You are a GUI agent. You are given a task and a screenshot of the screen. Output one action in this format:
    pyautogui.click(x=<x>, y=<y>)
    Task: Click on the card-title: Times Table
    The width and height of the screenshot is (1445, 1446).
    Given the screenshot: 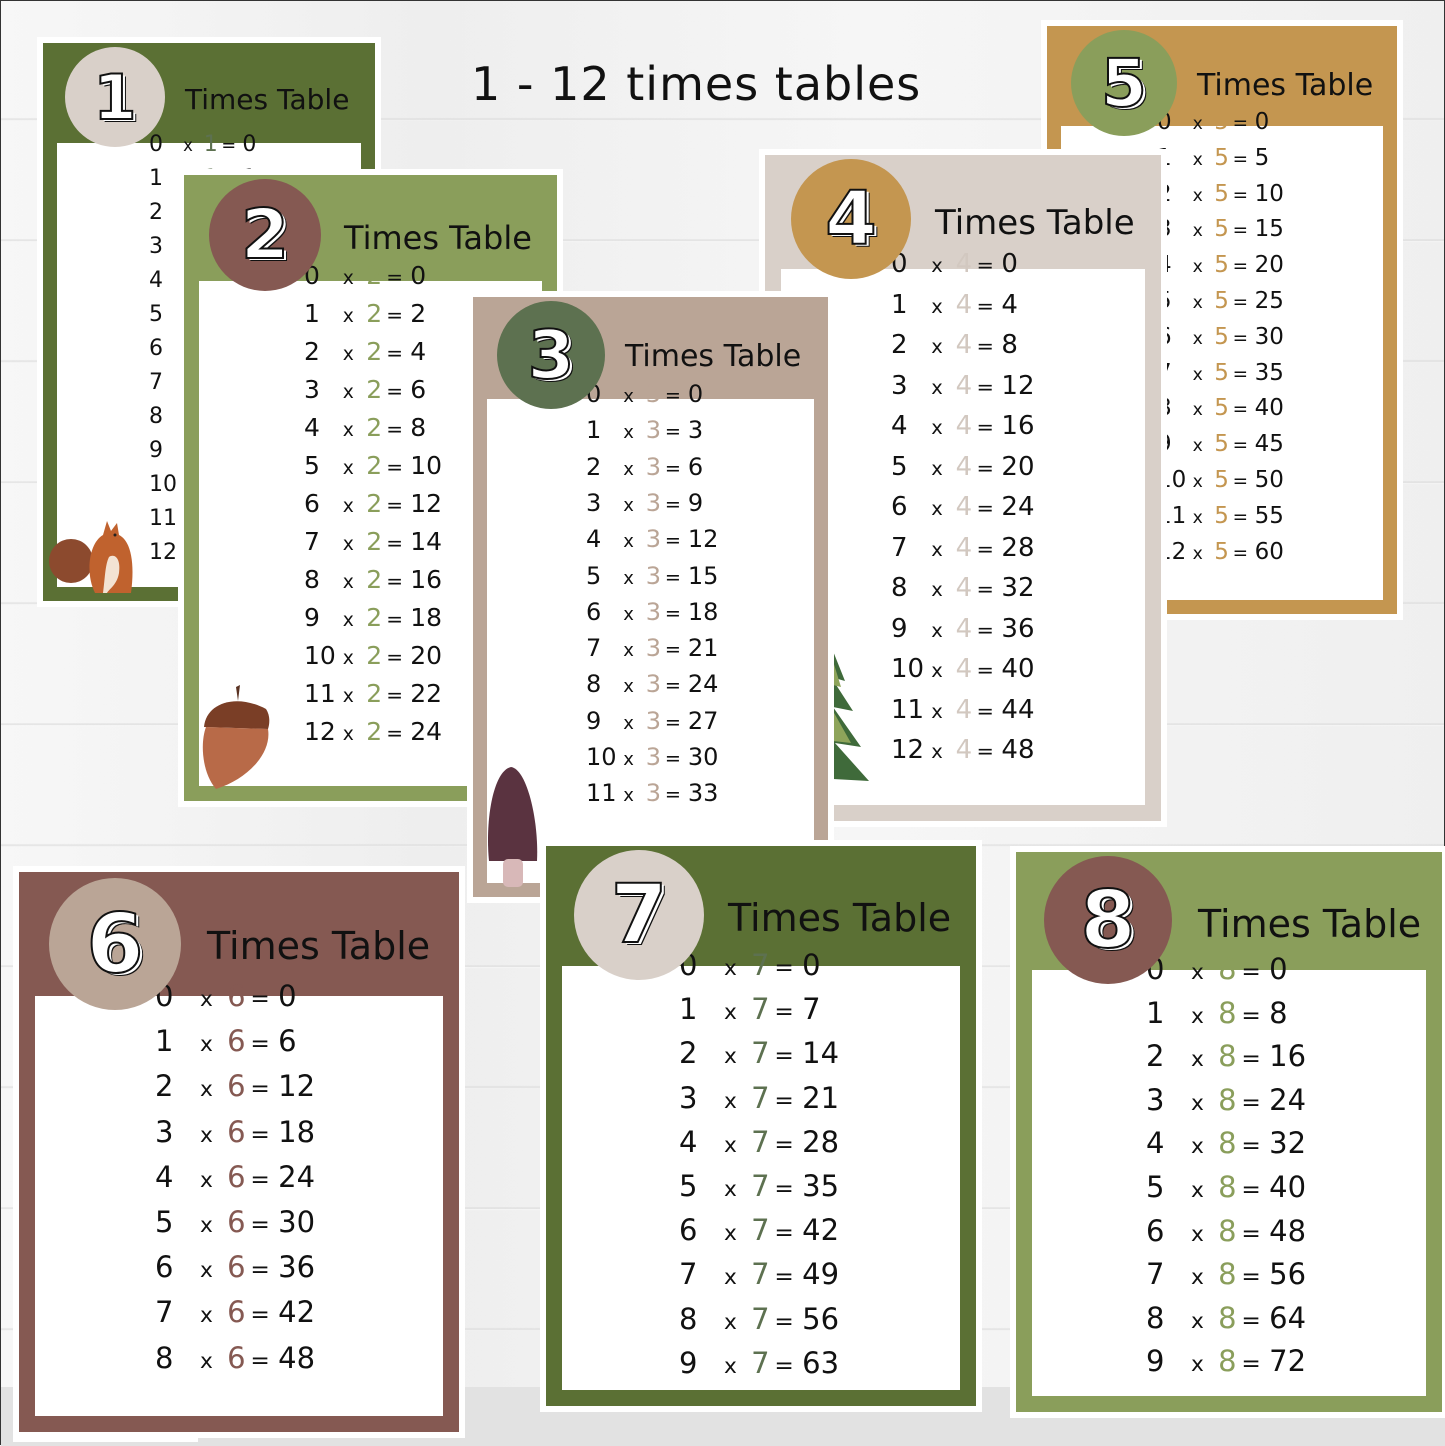 What is the action you would take?
    pyautogui.click(x=1035, y=223)
    